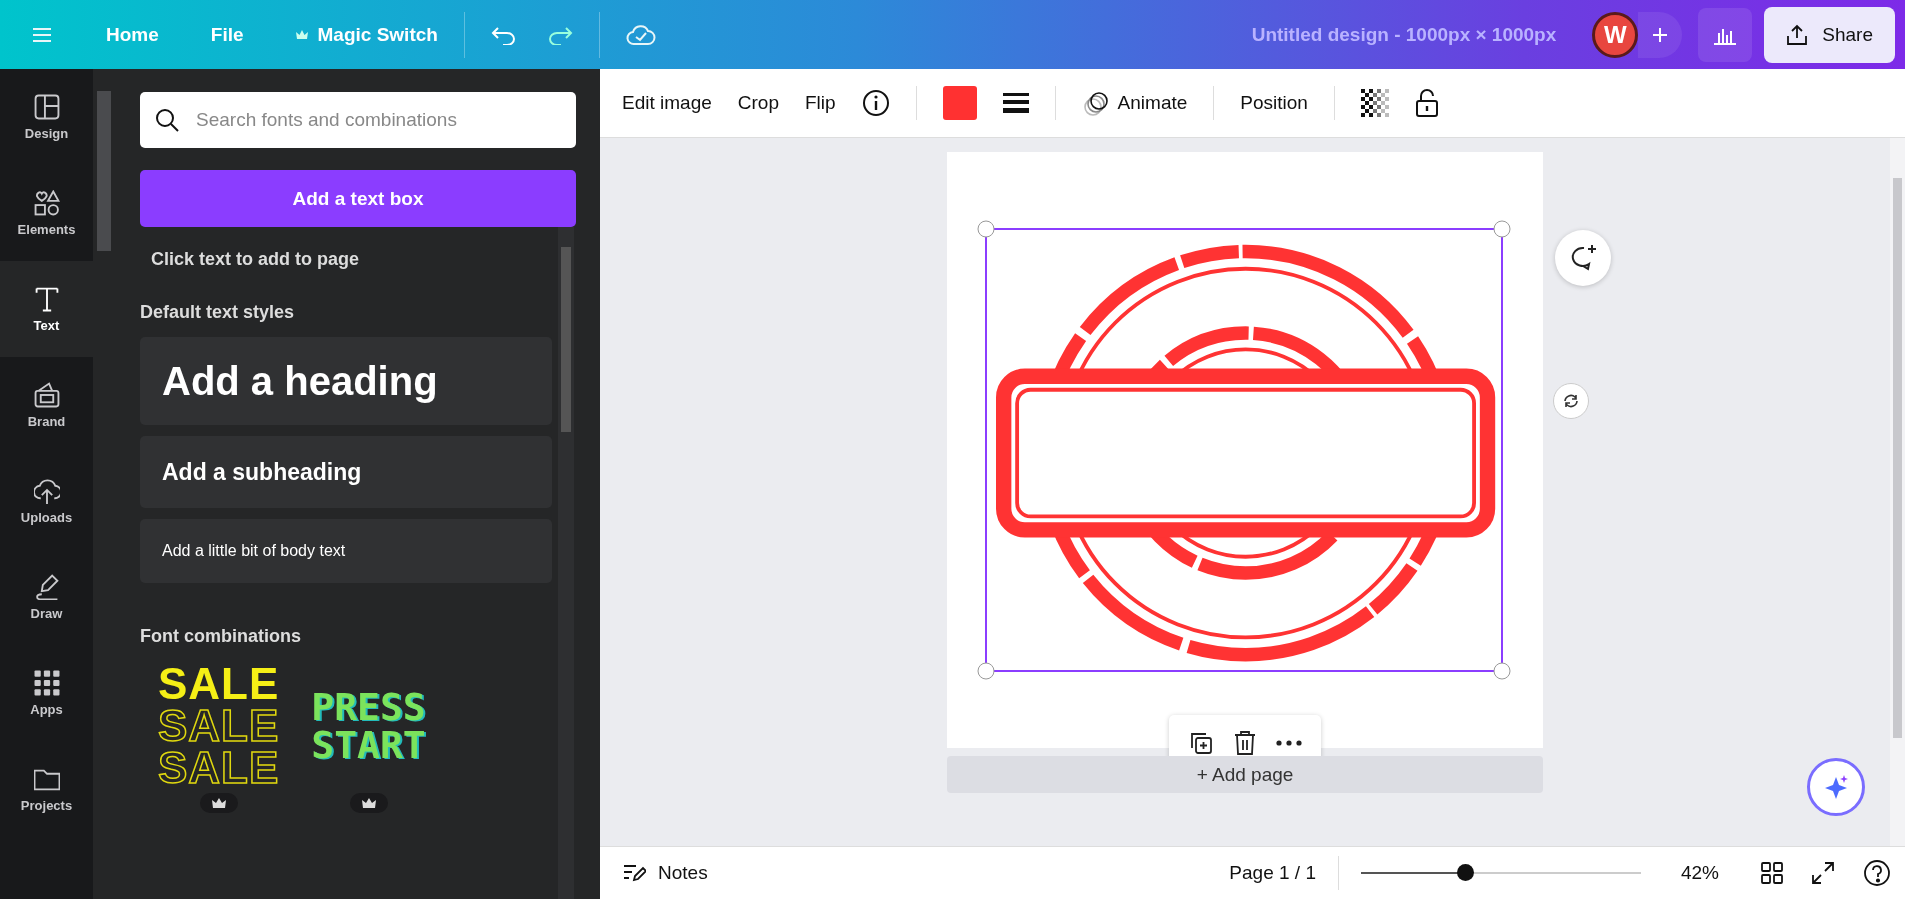  Describe the element at coordinates (1134, 103) in the screenshot. I see `animate-button: Animate` at that location.